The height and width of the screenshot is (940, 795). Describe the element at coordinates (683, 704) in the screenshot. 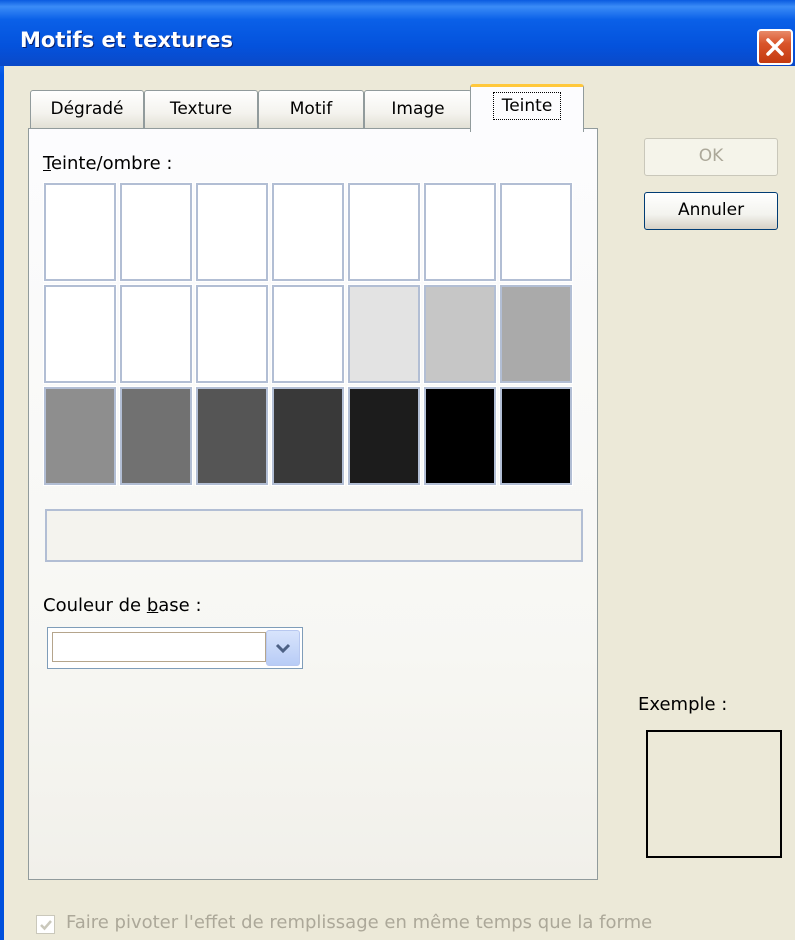

I see `example-label: Exemple :` at that location.